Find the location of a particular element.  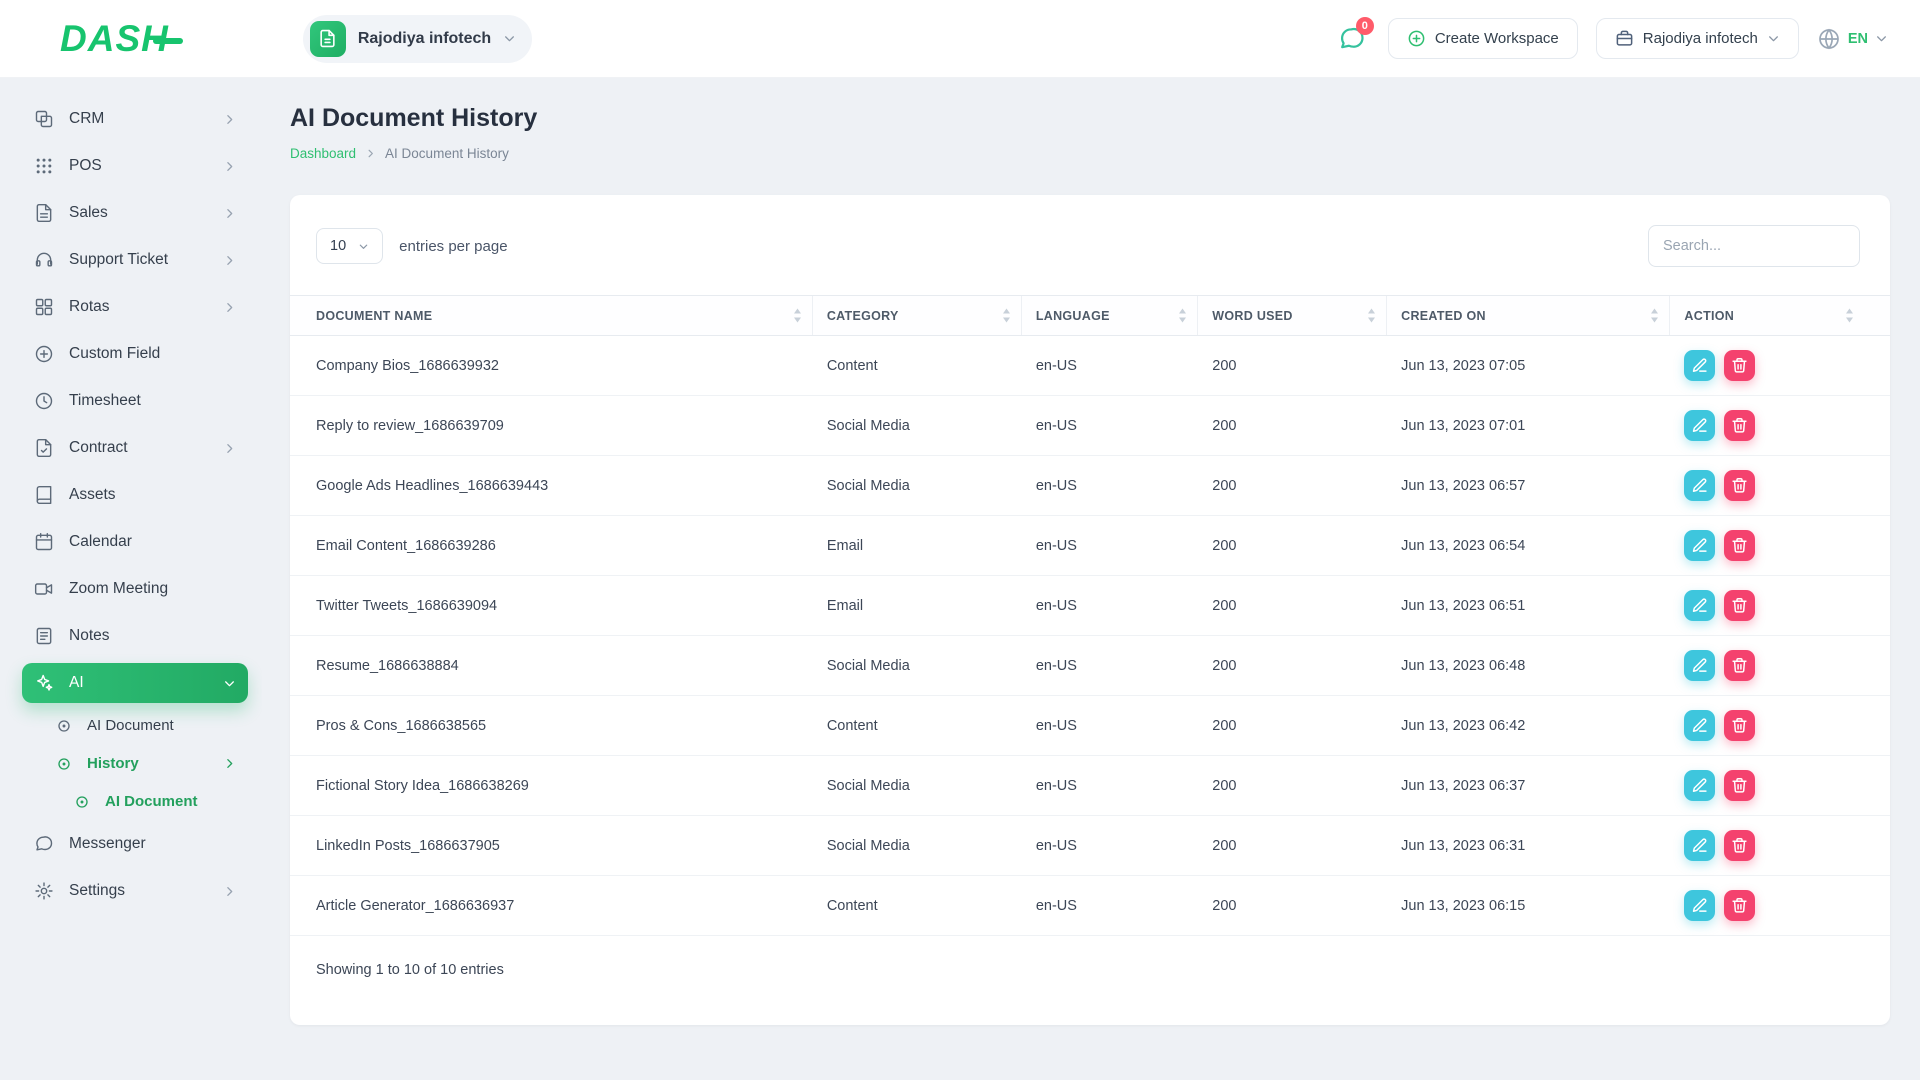

column-header-words: WORD USED is located at coordinates (1300, 315).